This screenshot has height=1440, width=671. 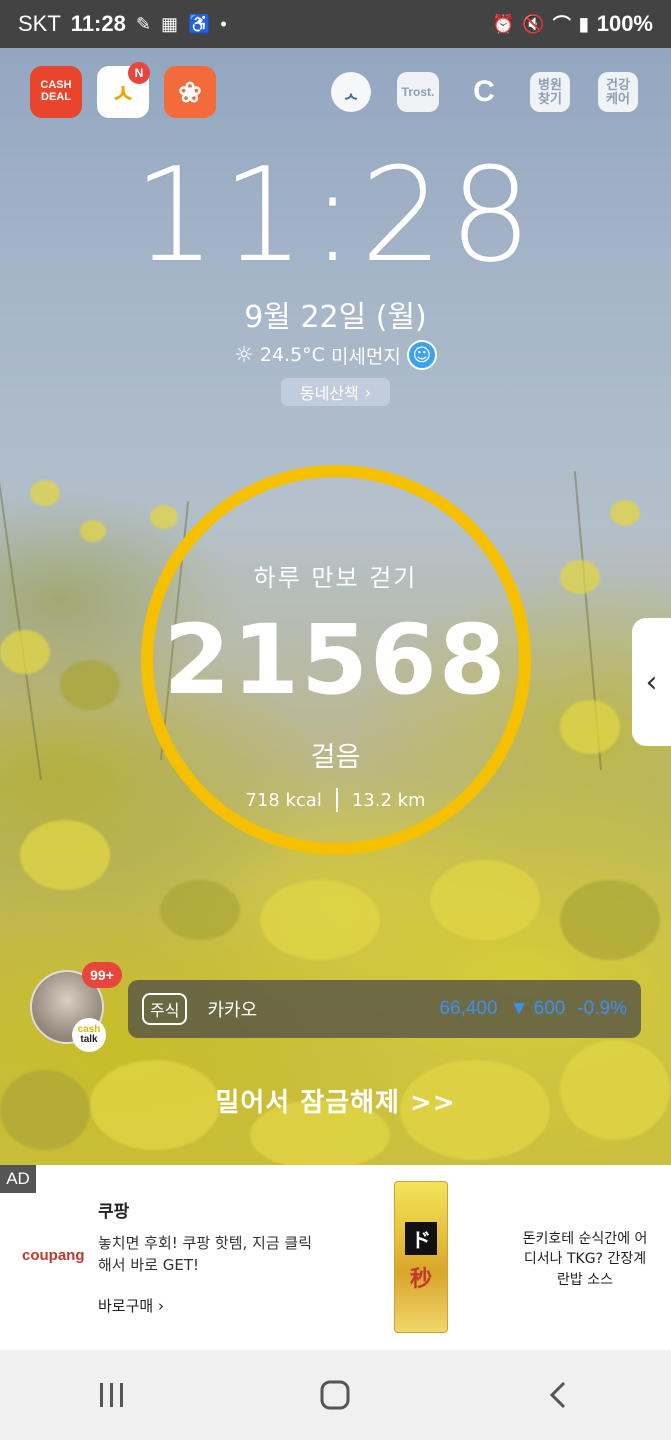 I want to click on pedometer-stats: 718 kcal 13.2 km, so click(x=335, y=800).